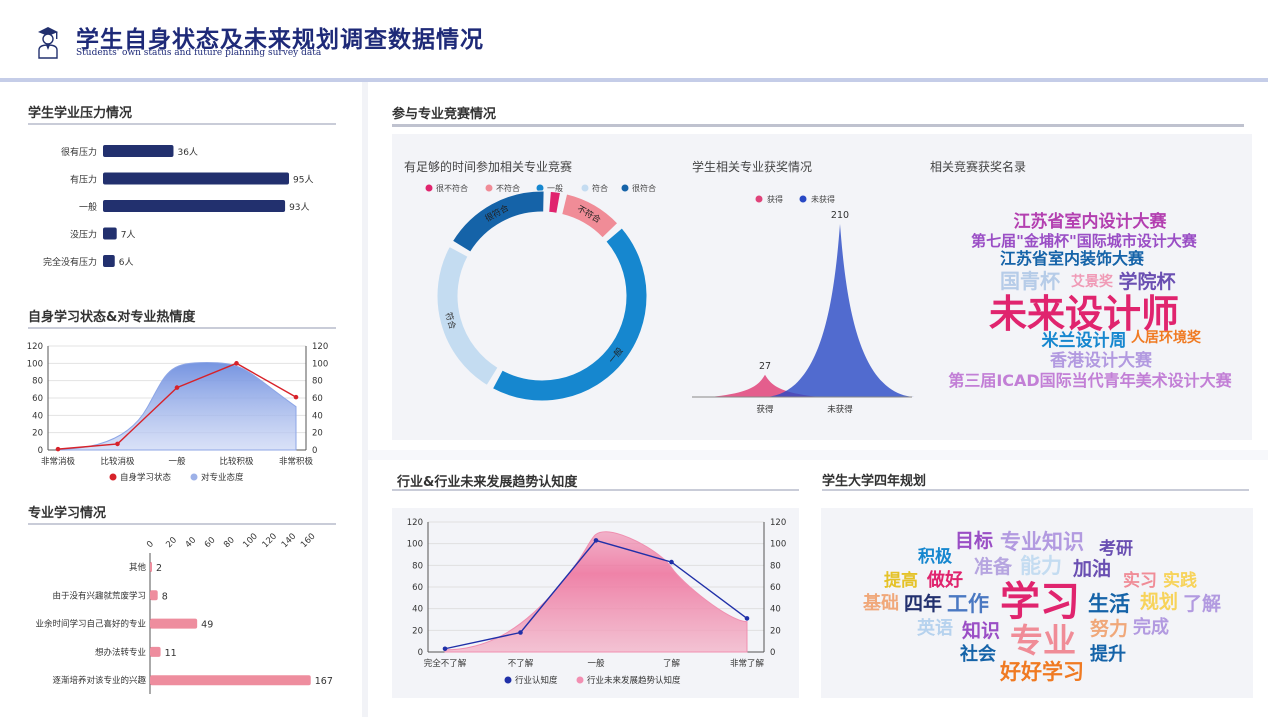  What do you see at coordinates (317, 416) in the screenshot?
I see `study-ytick-right: 40` at bounding box center [317, 416].